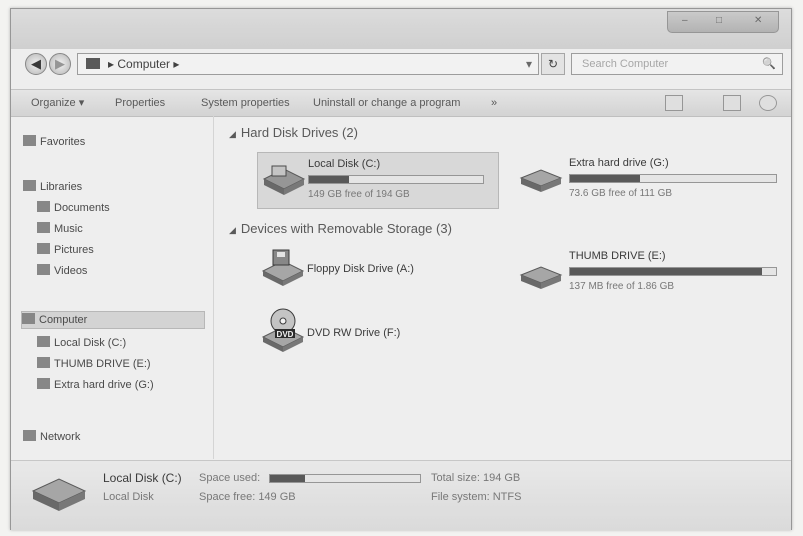  Describe the element at coordinates (68, 229) in the screenshot. I see `nav-music-label: Music` at that location.